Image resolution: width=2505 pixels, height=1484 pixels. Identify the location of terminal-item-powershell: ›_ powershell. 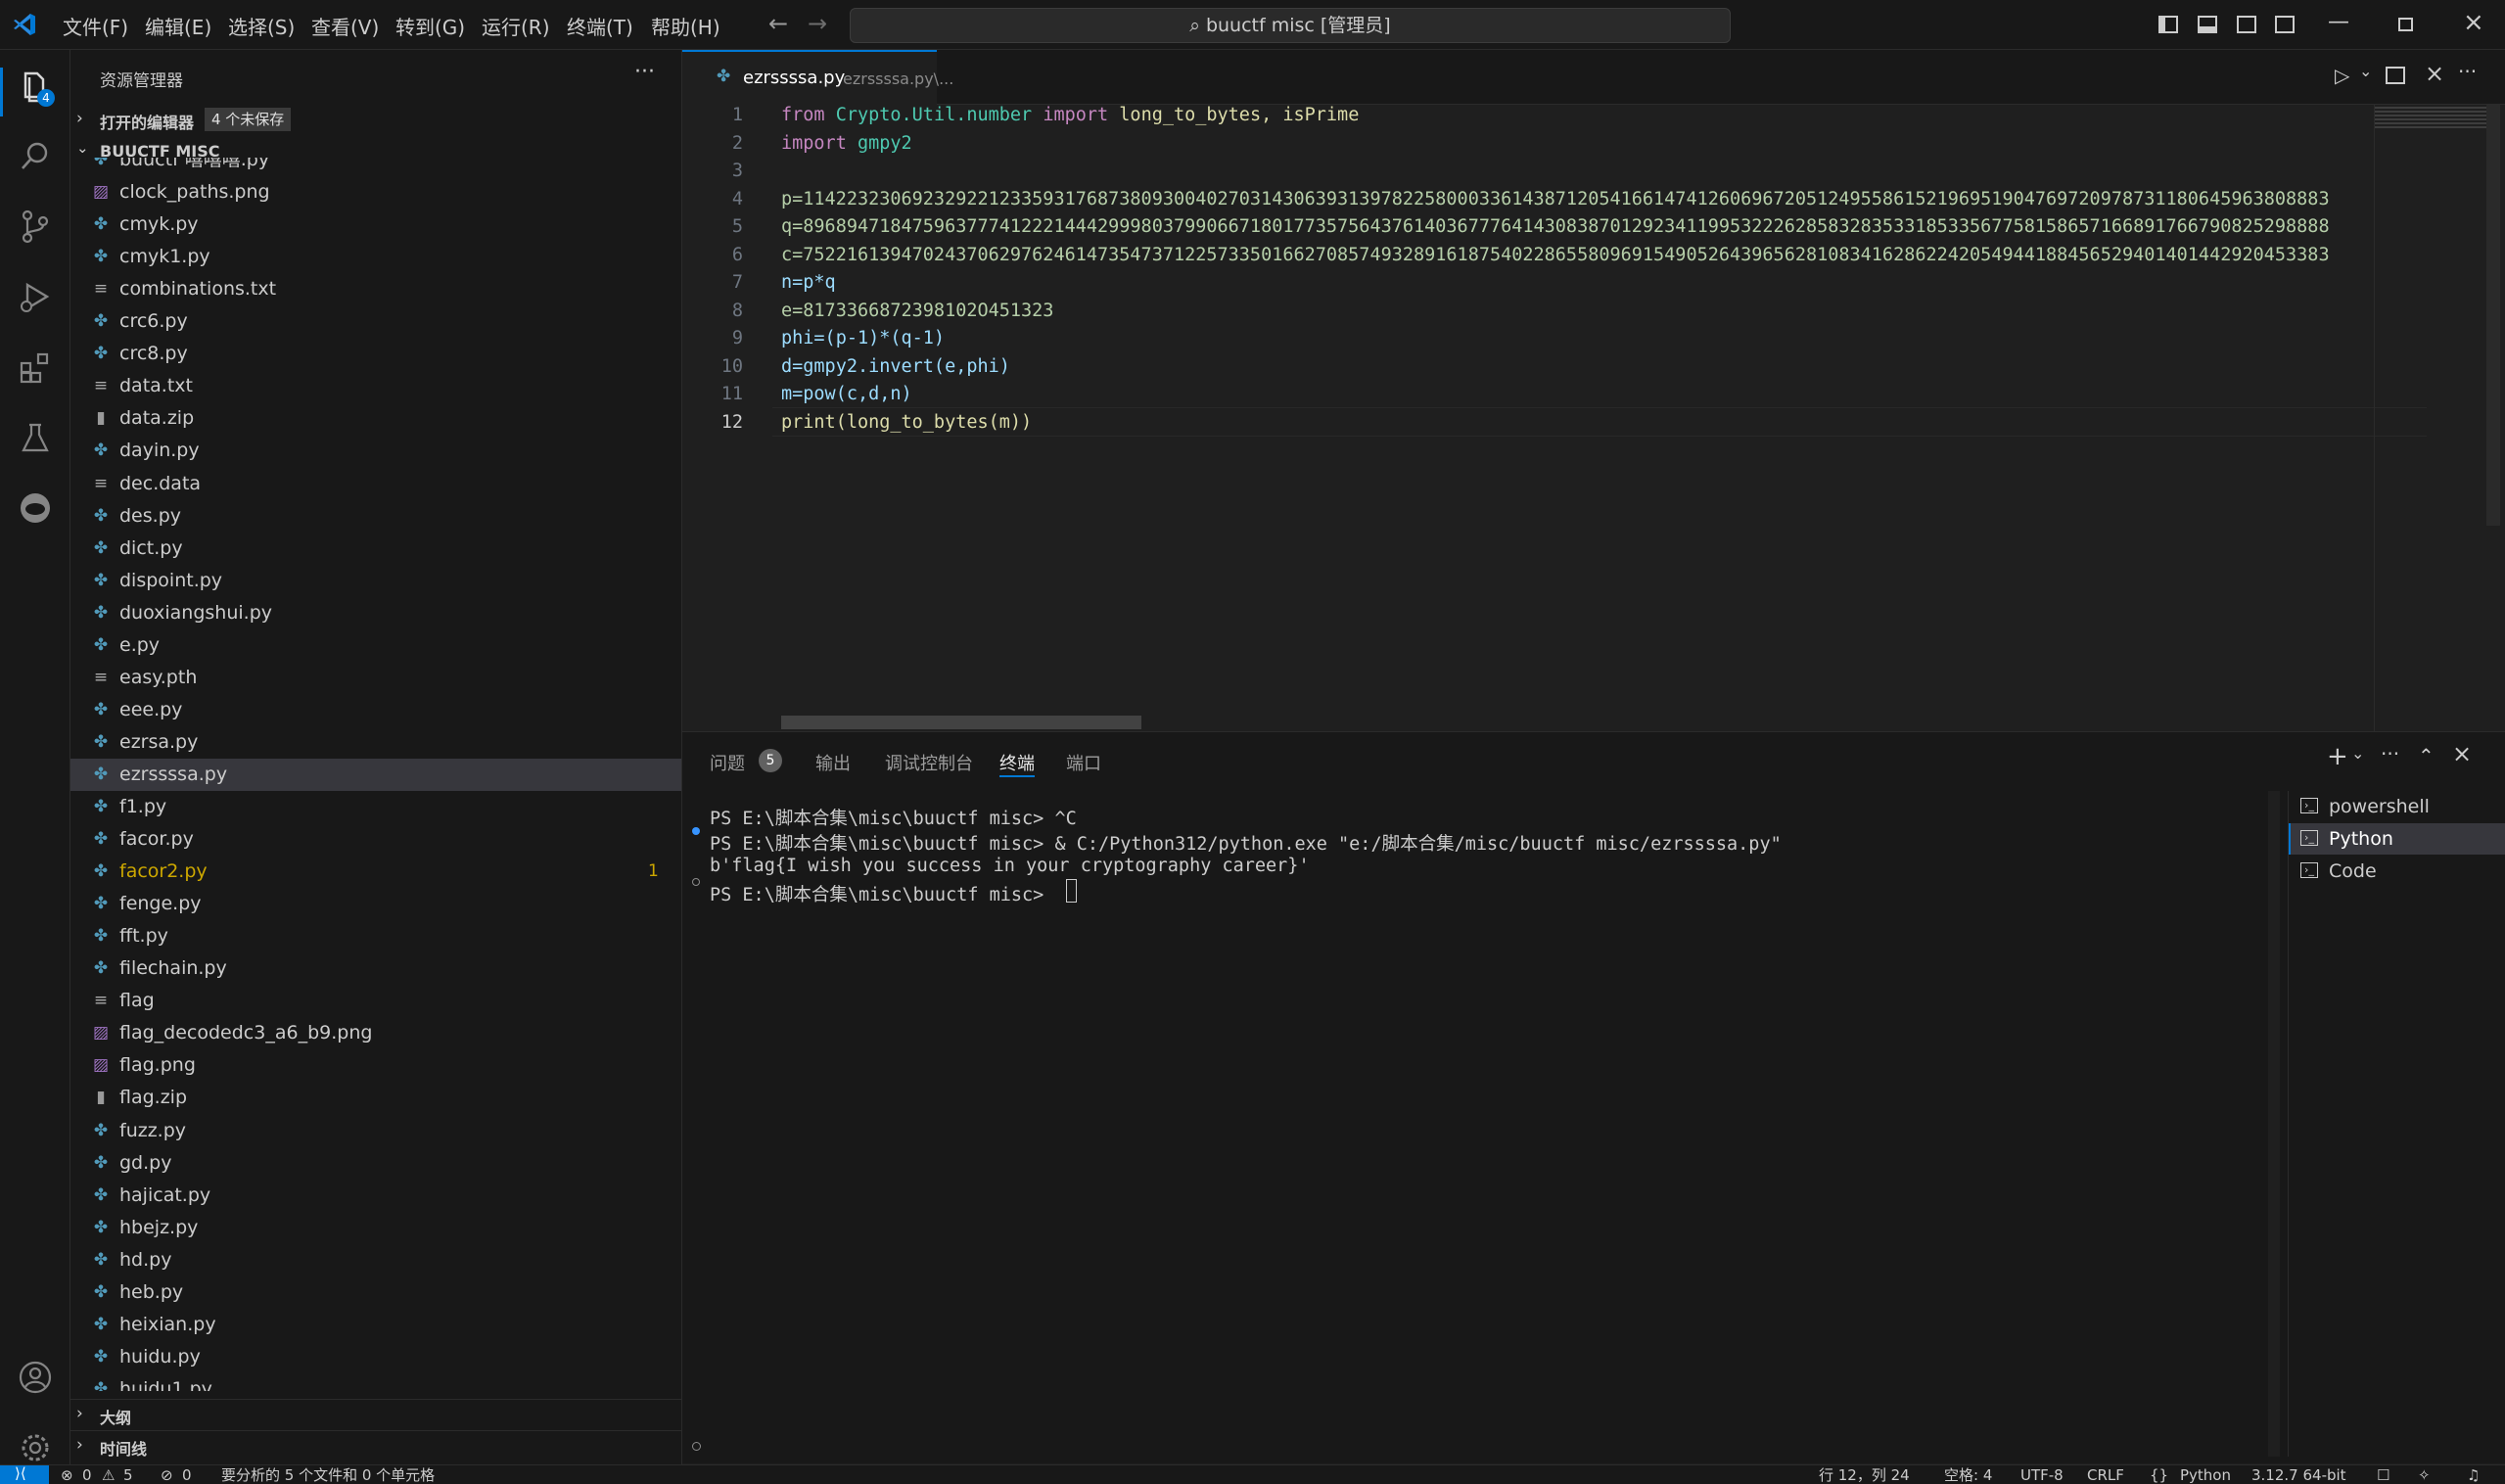
(2397, 806).